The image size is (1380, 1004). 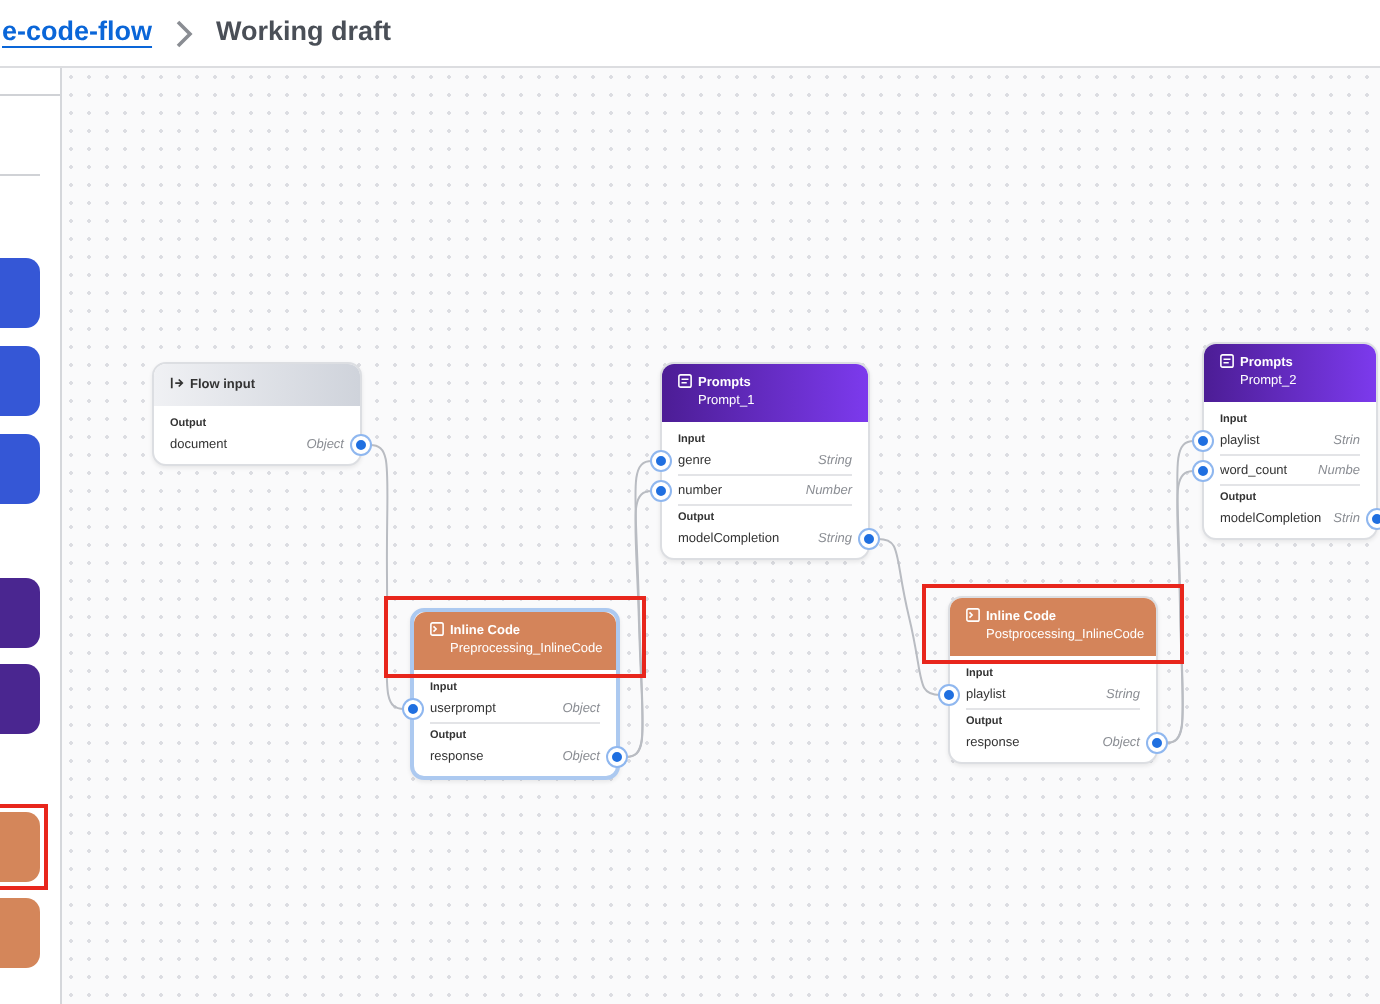 I want to click on page-title: Working draft, so click(x=304, y=32).